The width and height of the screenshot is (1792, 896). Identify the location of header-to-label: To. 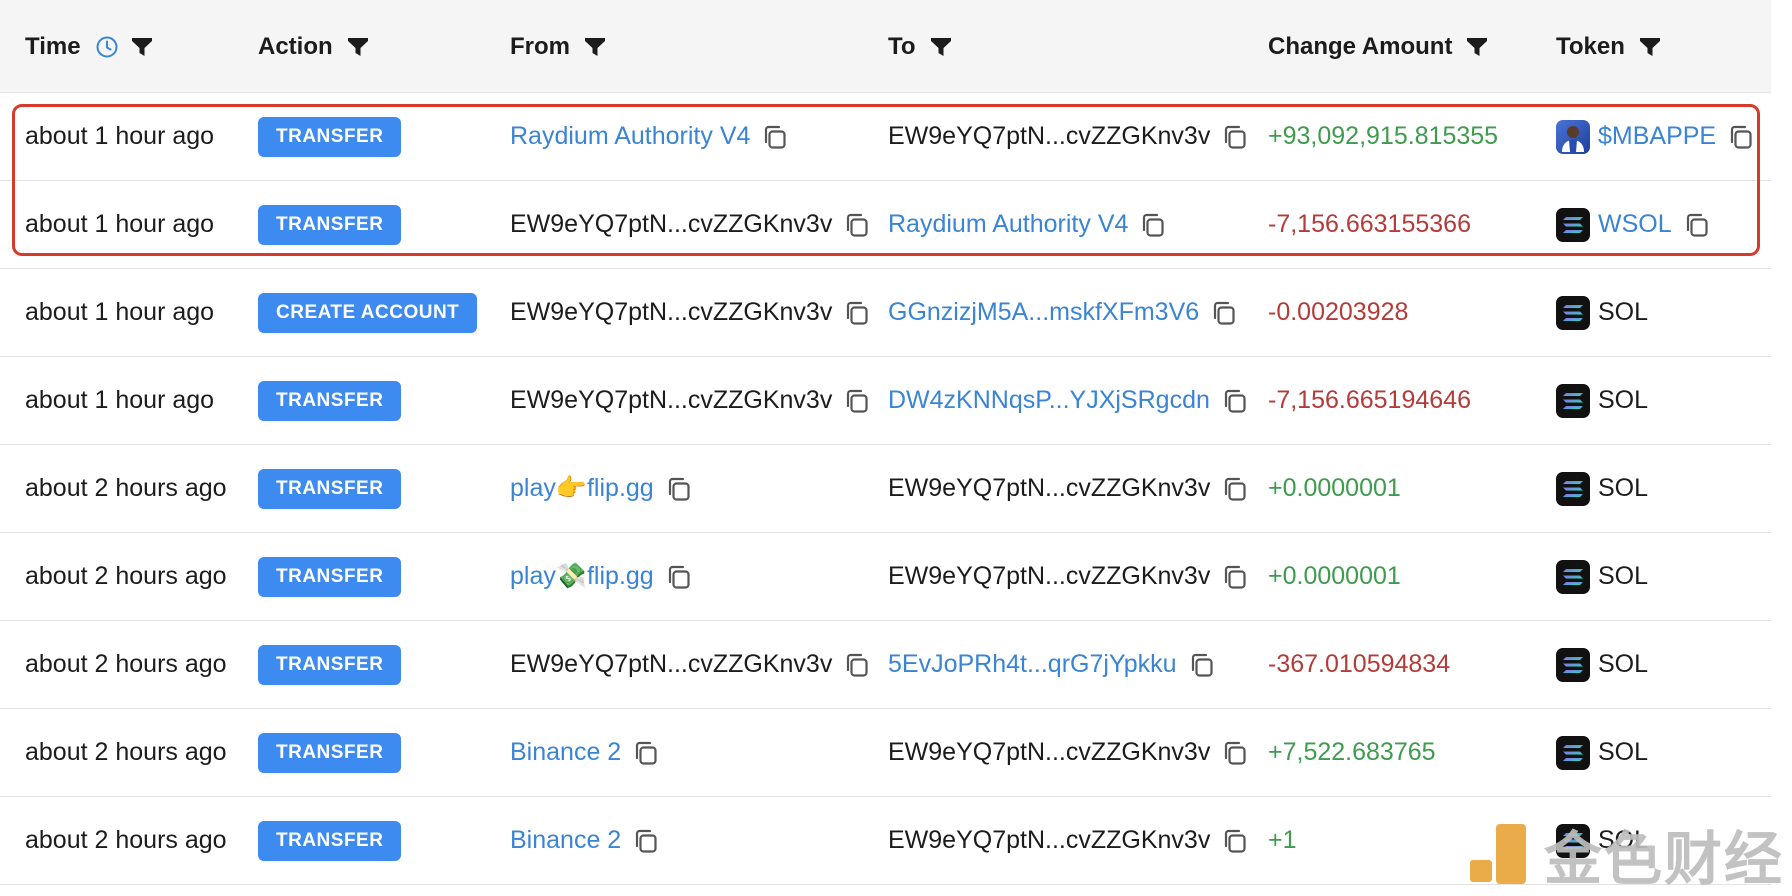
(902, 46).